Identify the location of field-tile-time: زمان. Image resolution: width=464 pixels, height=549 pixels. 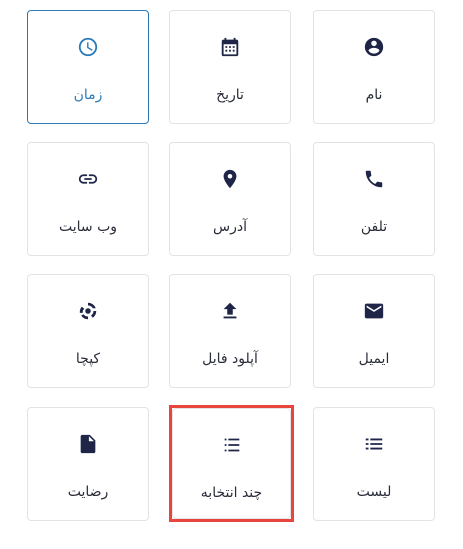
(88, 67).